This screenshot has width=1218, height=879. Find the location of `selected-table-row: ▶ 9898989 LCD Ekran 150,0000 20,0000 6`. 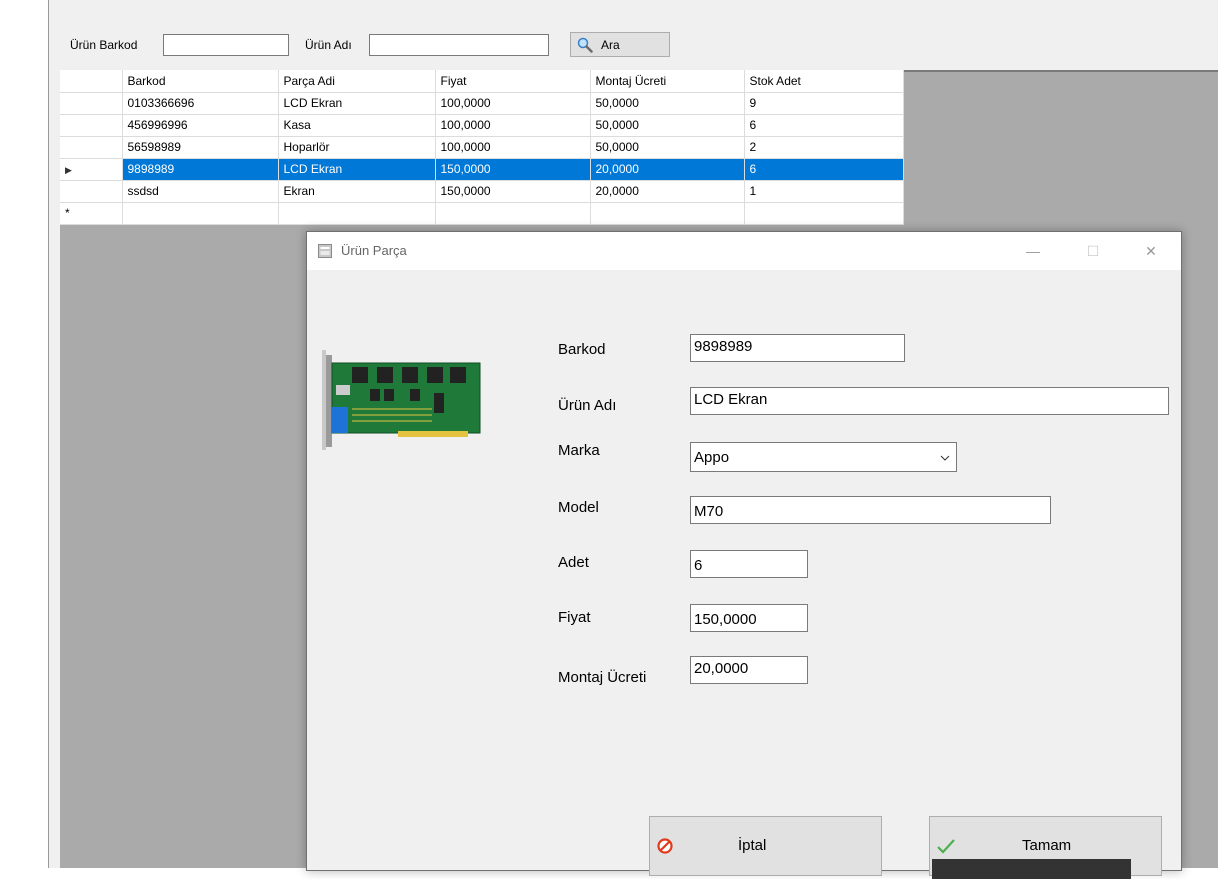

selected-table-row: ▶ 9898989 LCD Ekran 150,0000 20,0000 6 is located at coordinates (482, 169).